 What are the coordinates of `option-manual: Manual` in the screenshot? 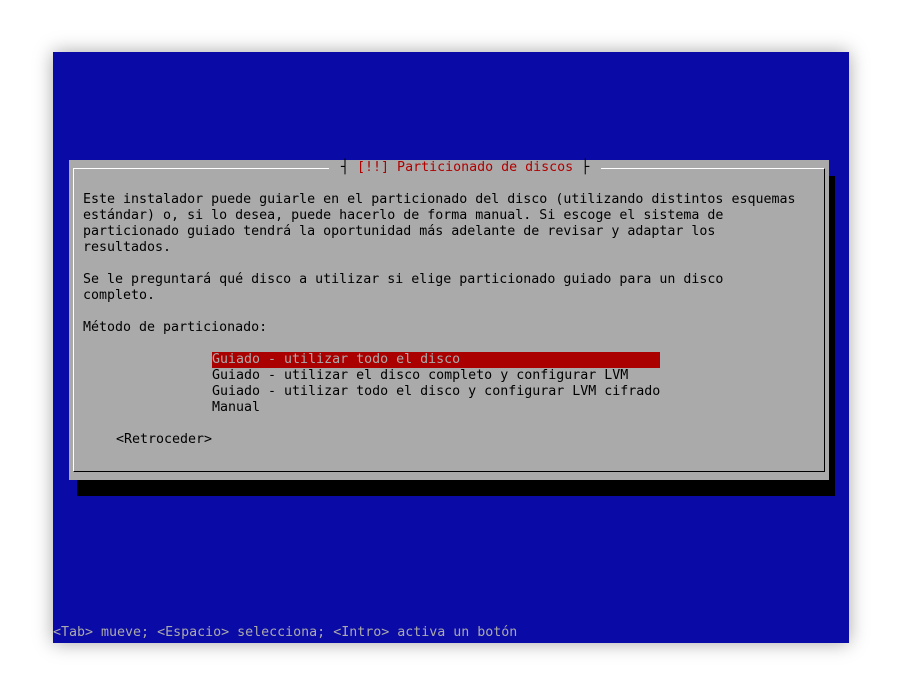 It's located at (436, 408).